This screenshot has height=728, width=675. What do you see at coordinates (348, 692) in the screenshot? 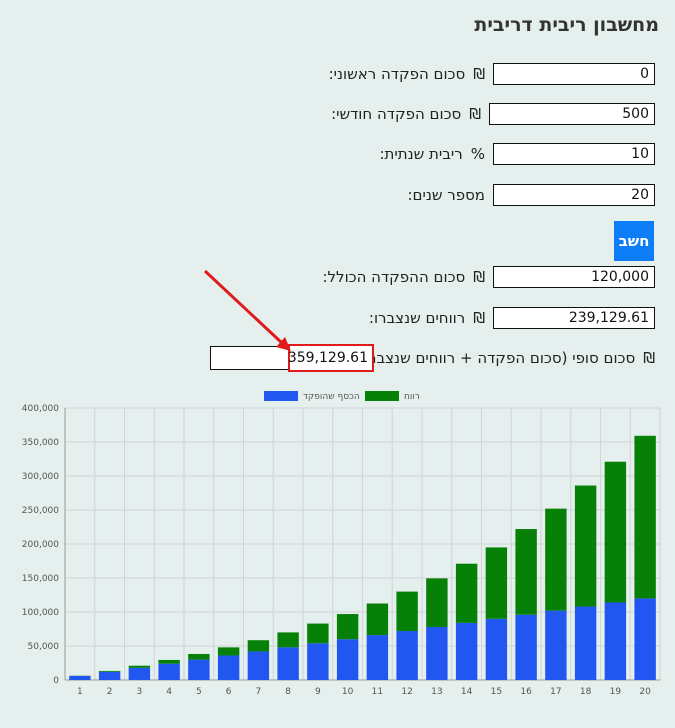
I see `x-tick-label: 10` at bounding box center [348, 692].